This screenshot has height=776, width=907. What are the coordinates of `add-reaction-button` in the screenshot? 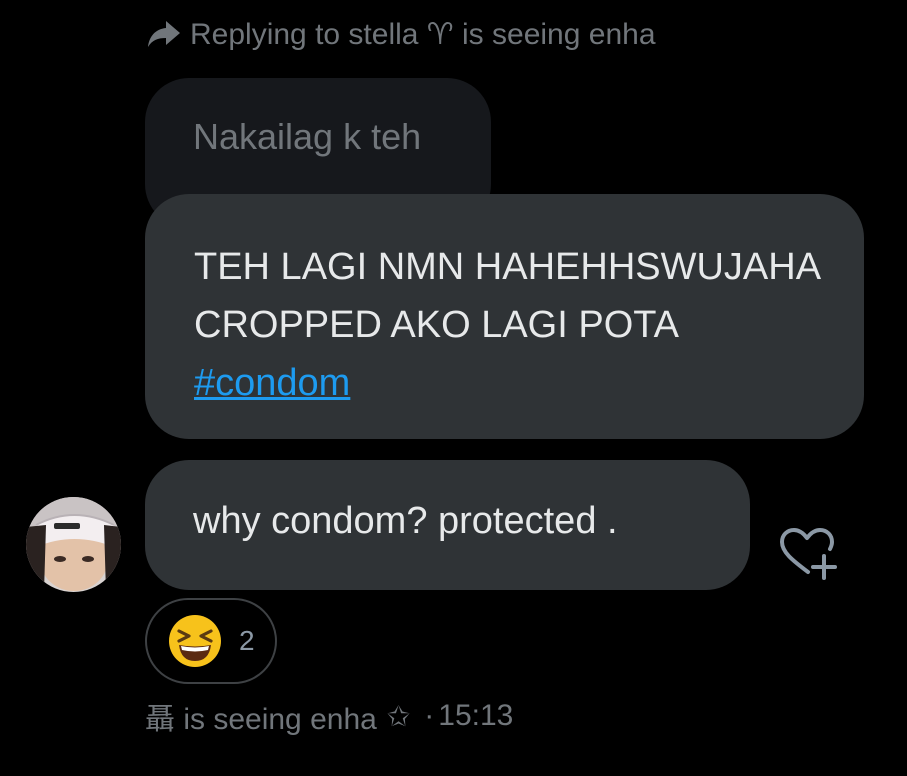 It's located at (809, 554).